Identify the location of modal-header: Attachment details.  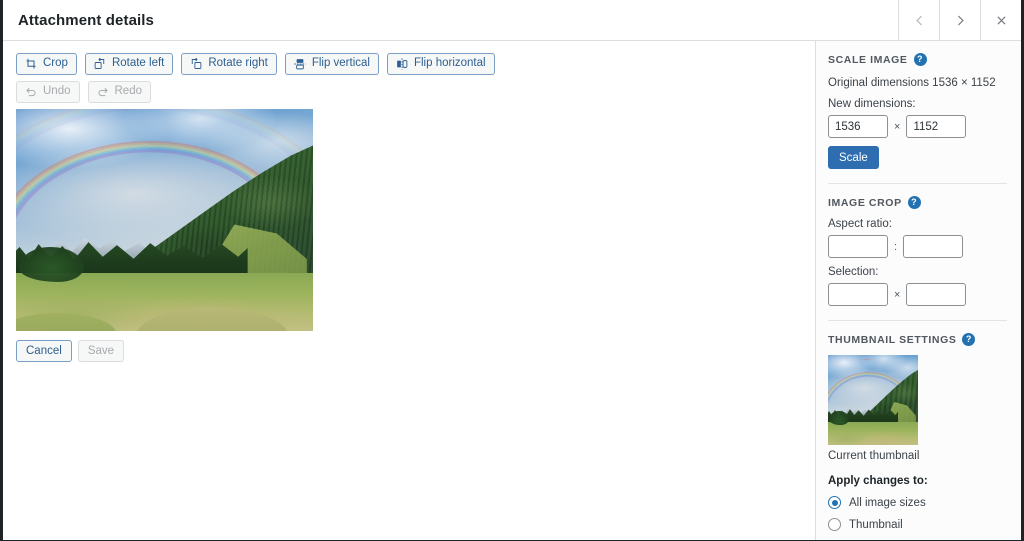
(512, 20).